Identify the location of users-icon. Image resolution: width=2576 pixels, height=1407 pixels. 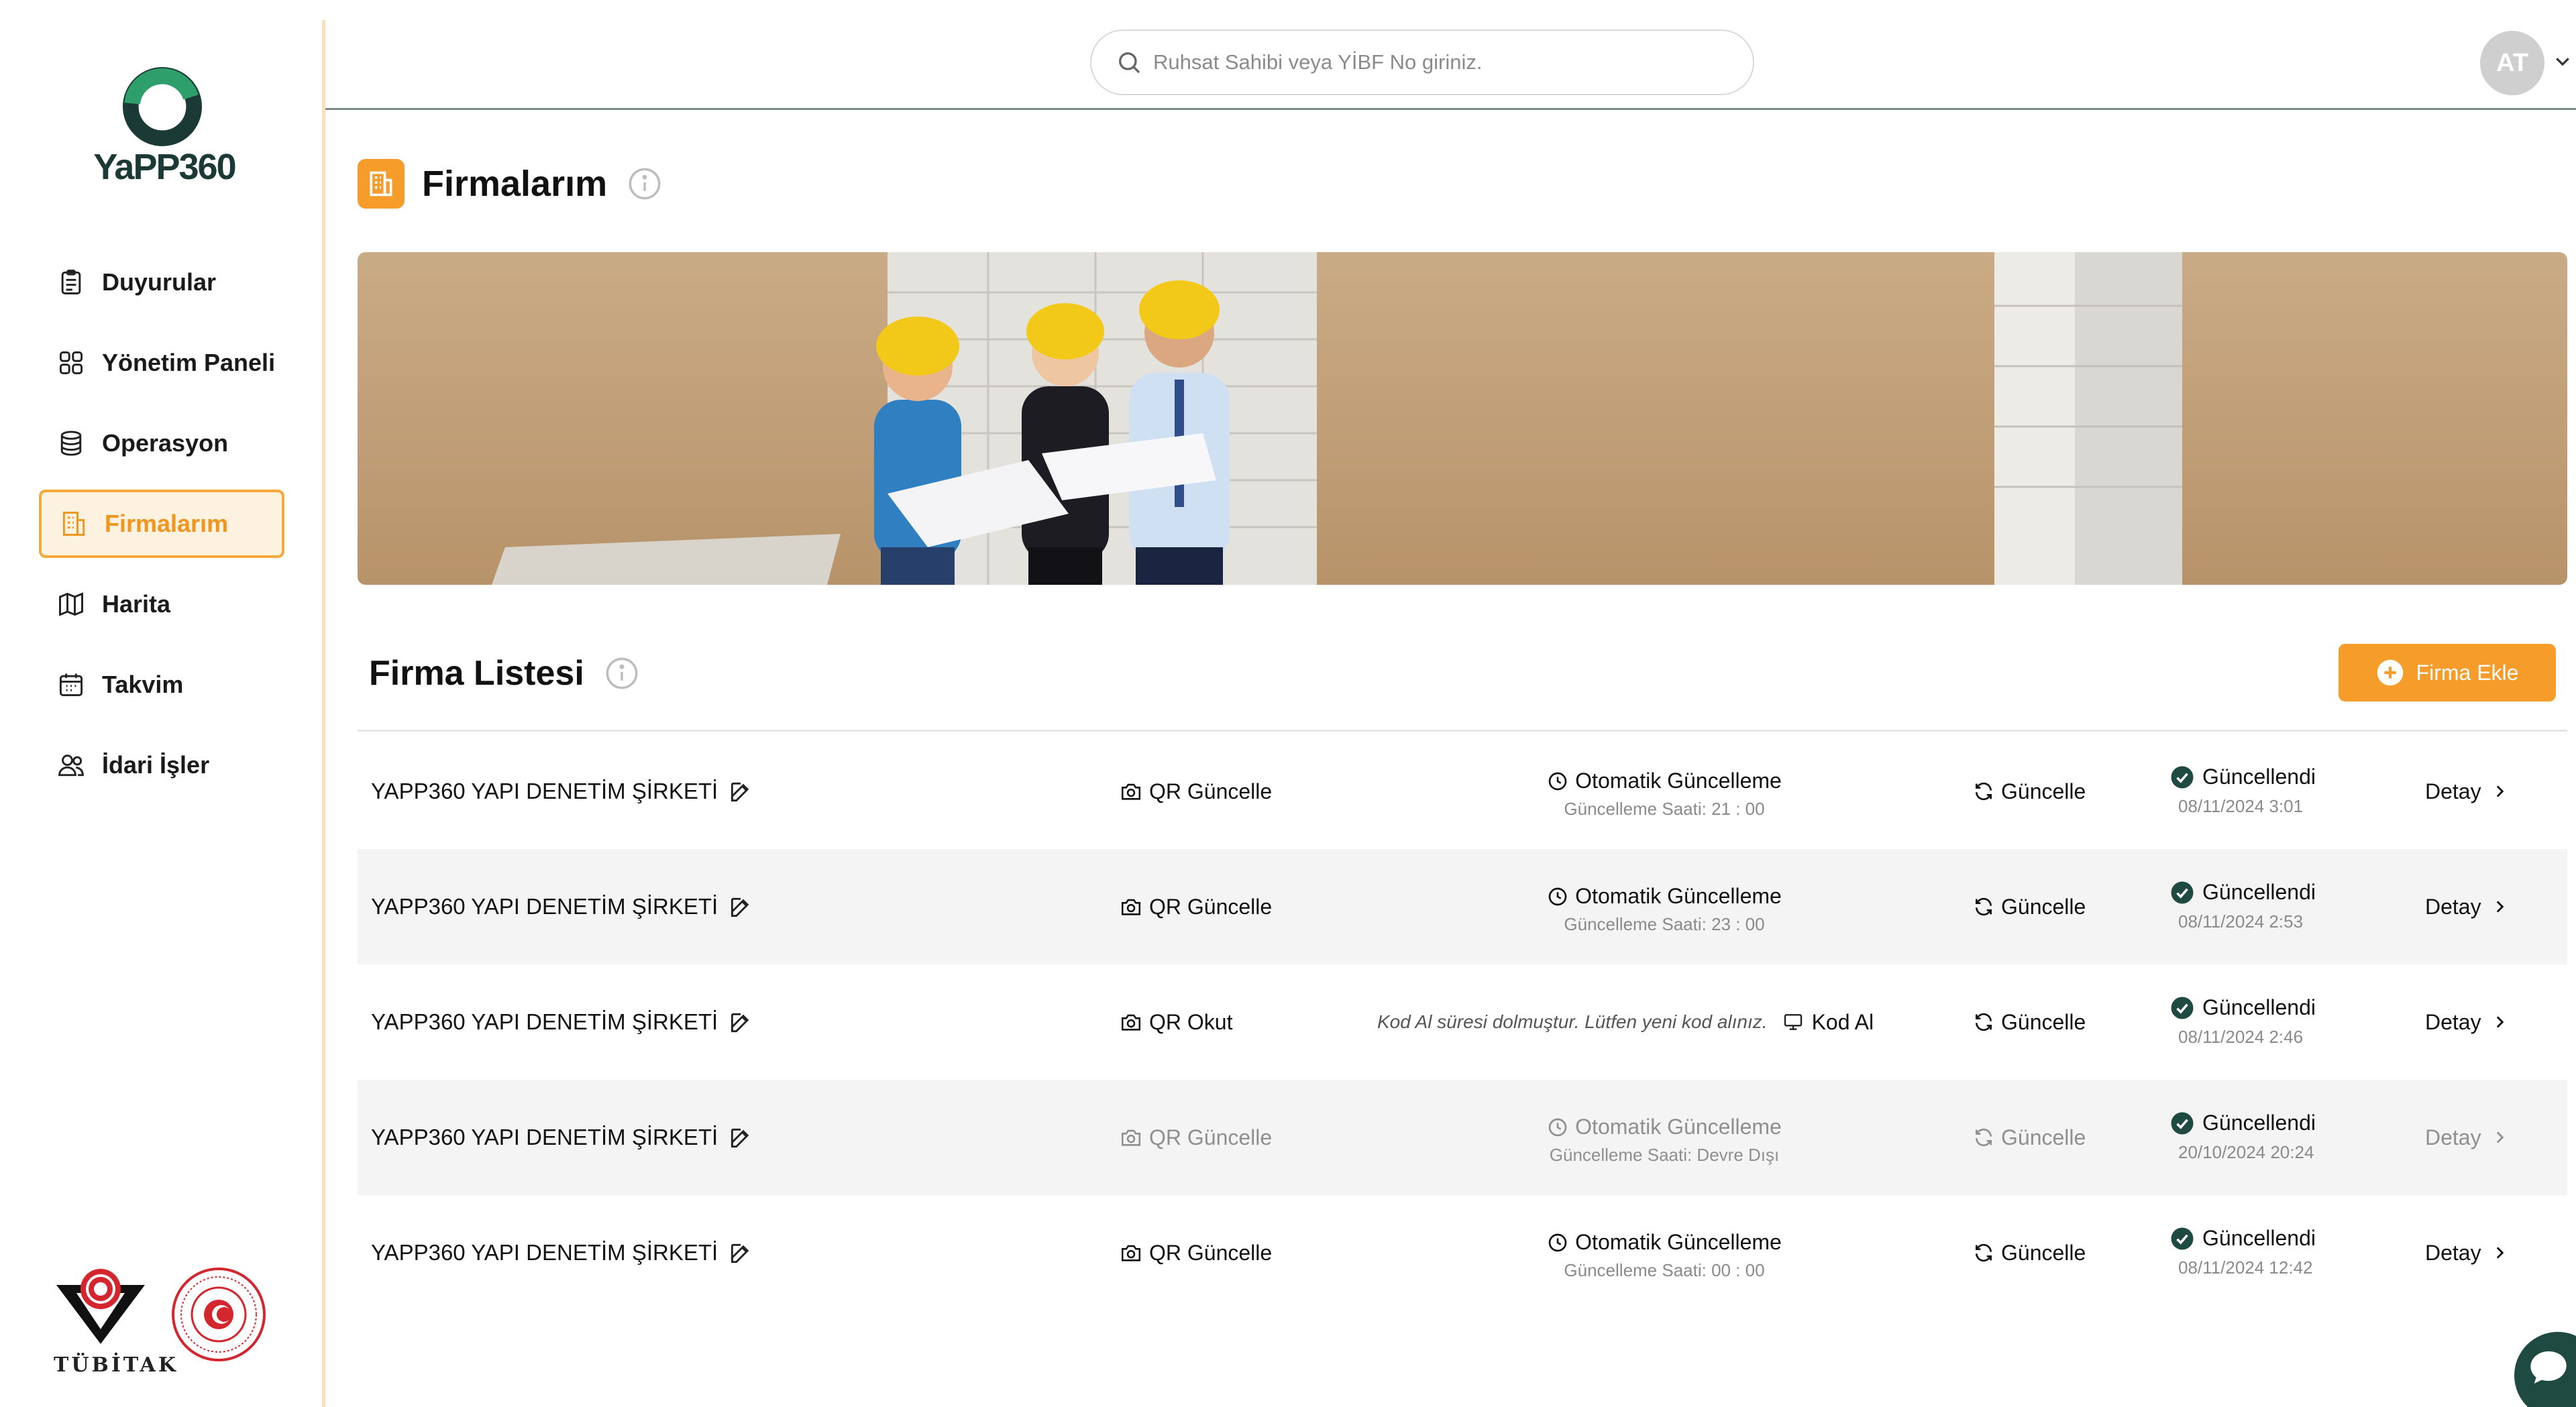
(71, 765).